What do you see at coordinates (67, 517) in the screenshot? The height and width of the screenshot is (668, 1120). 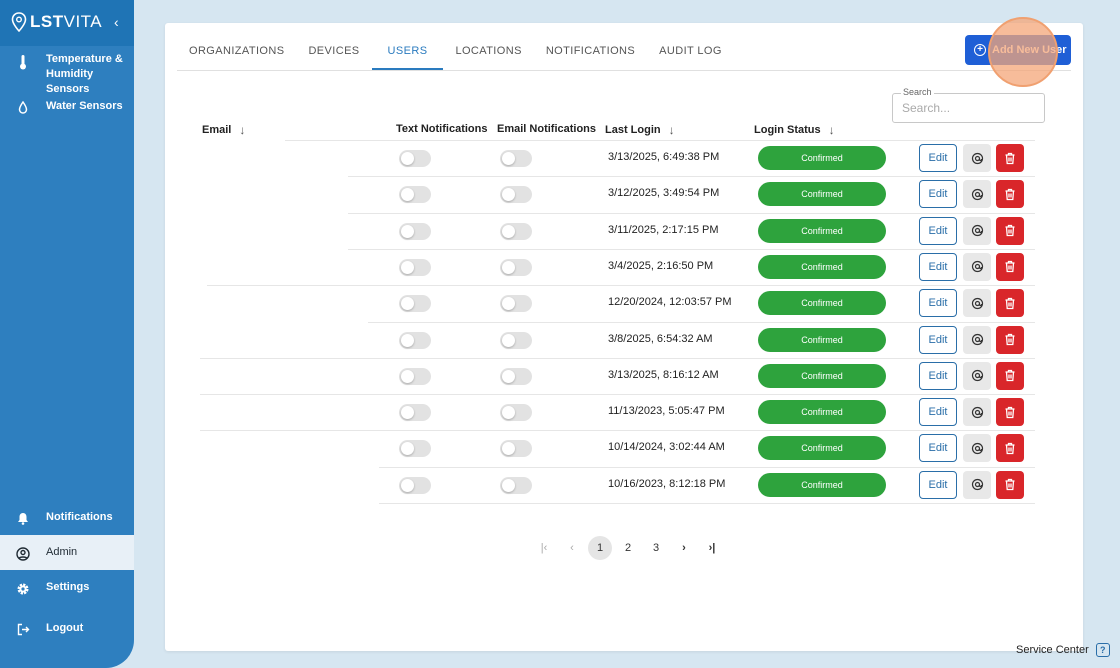 I see `sidebar-item-notifications: Notifications` at bounding box center [67, 517].